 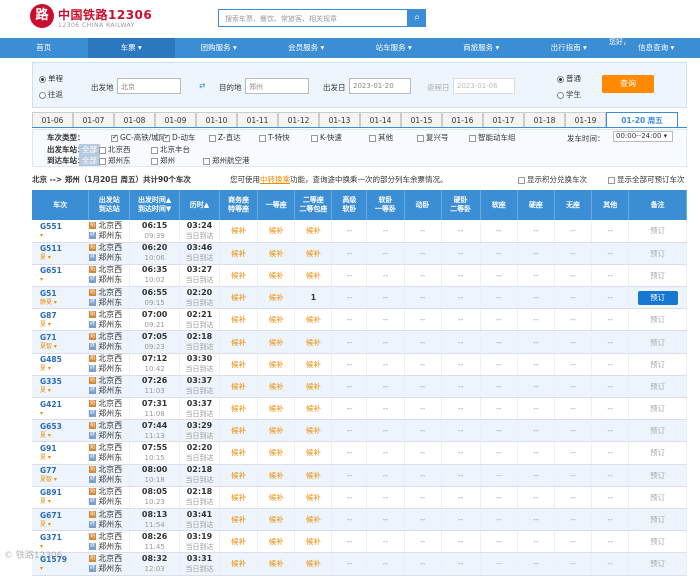 I want to click on normal-ticket-radio: 普通, so click(x=569, y=78).